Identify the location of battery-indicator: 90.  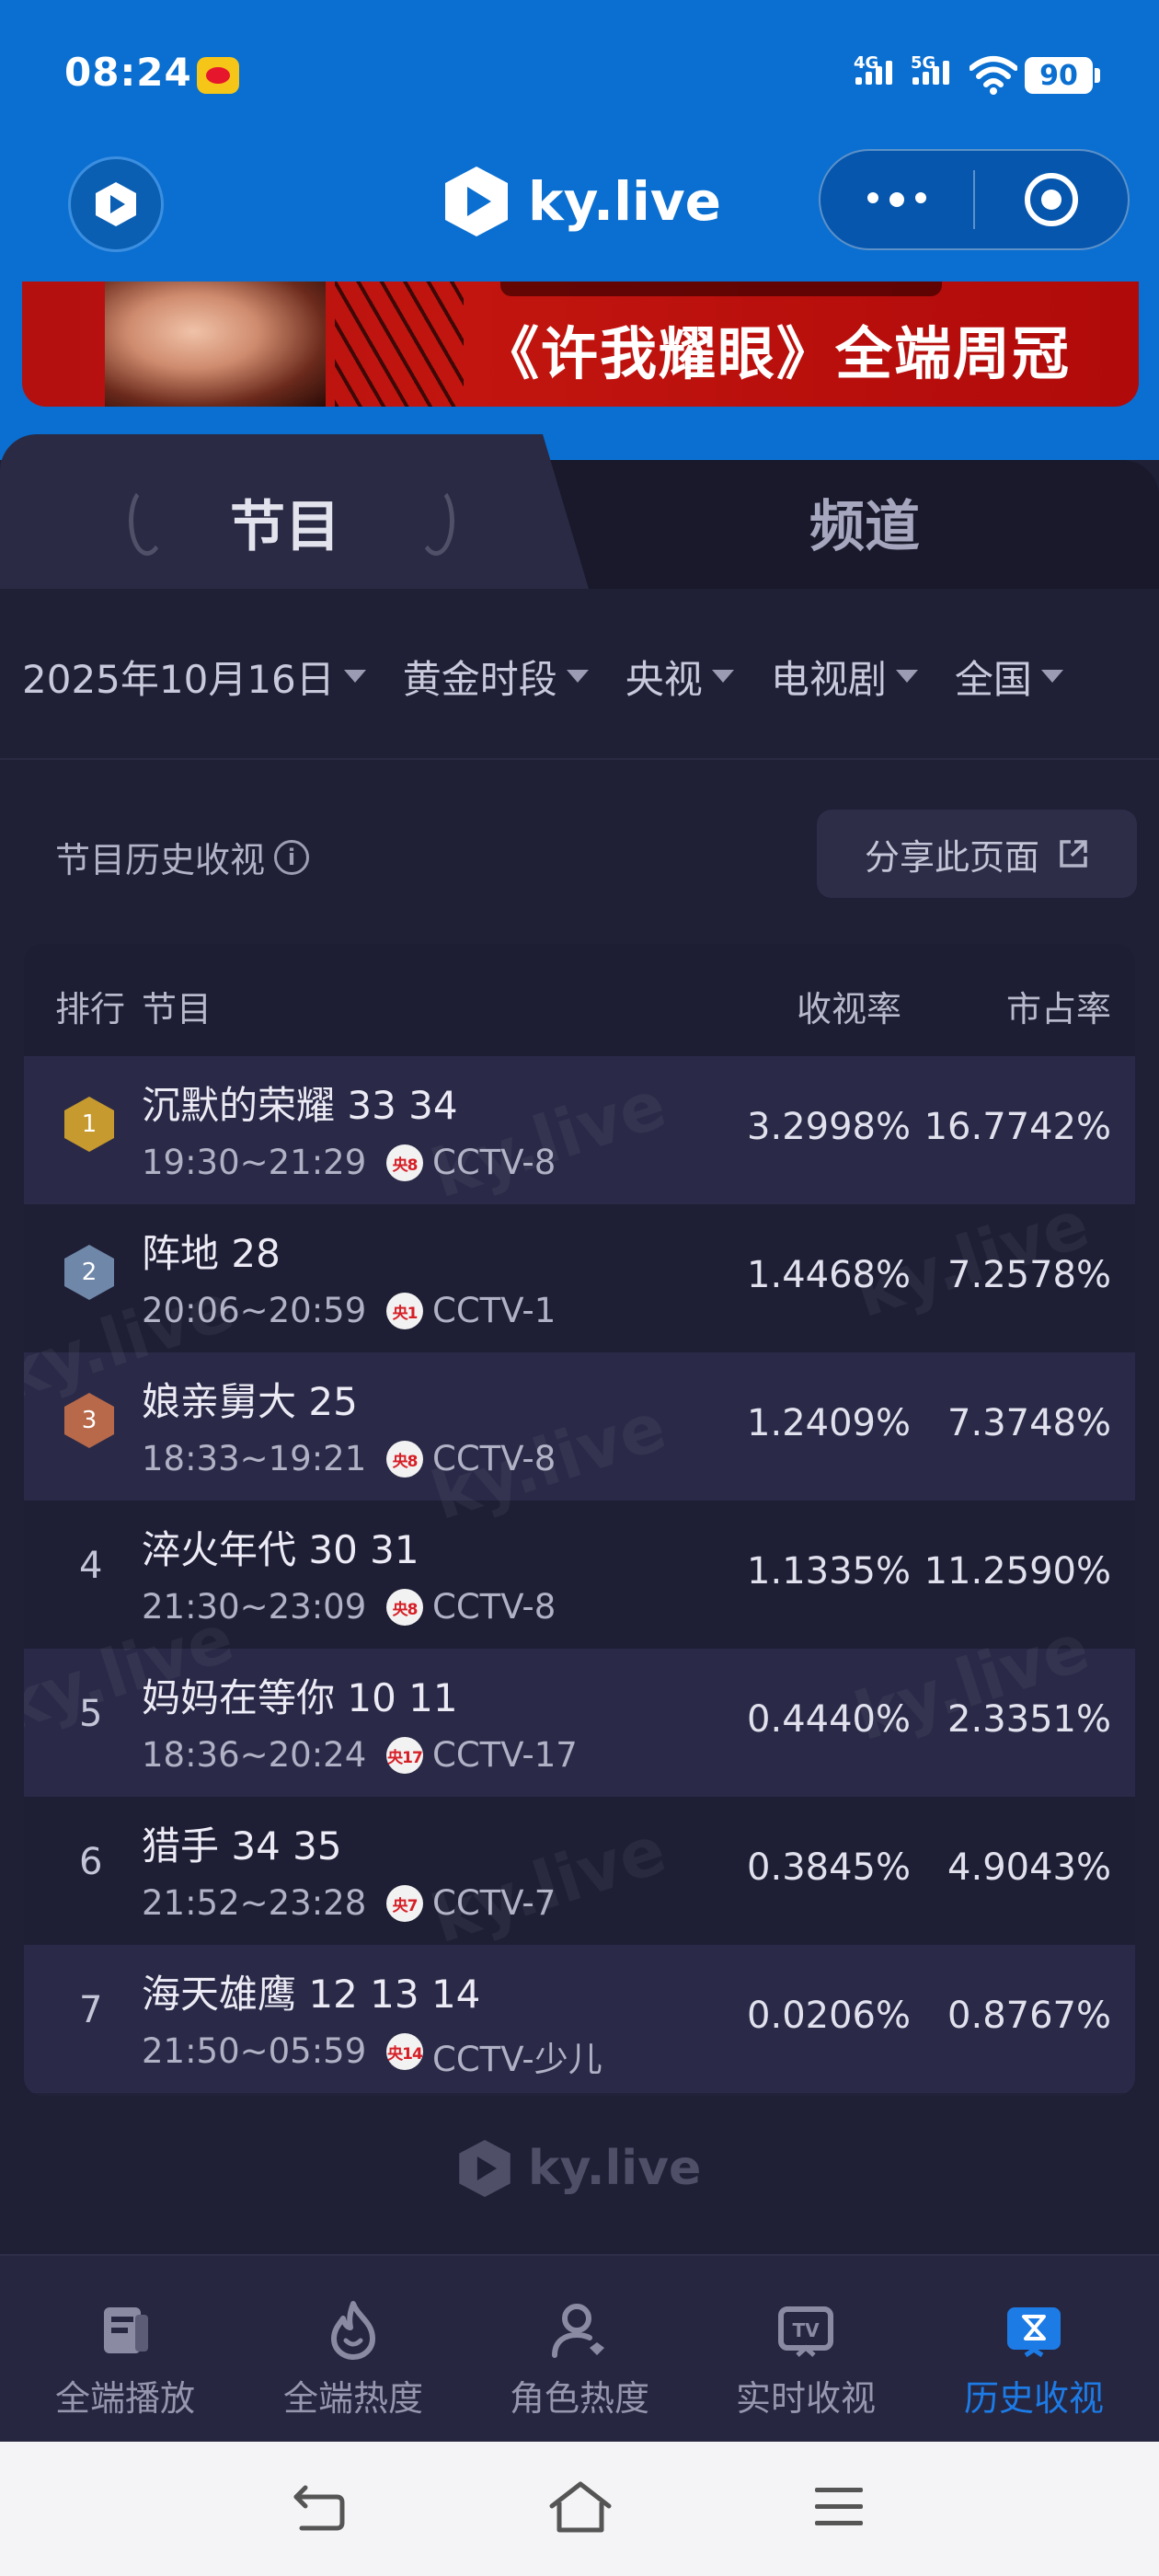
(1062, 75).